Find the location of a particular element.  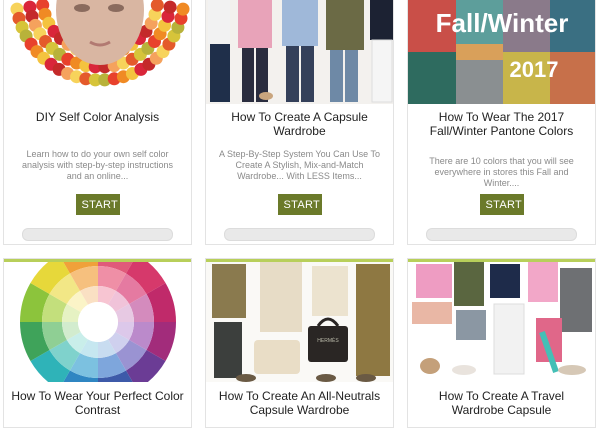

course-card-color-contrast: How To Wear Your Perfect Color Contrast is located at coordinates (97, 343).